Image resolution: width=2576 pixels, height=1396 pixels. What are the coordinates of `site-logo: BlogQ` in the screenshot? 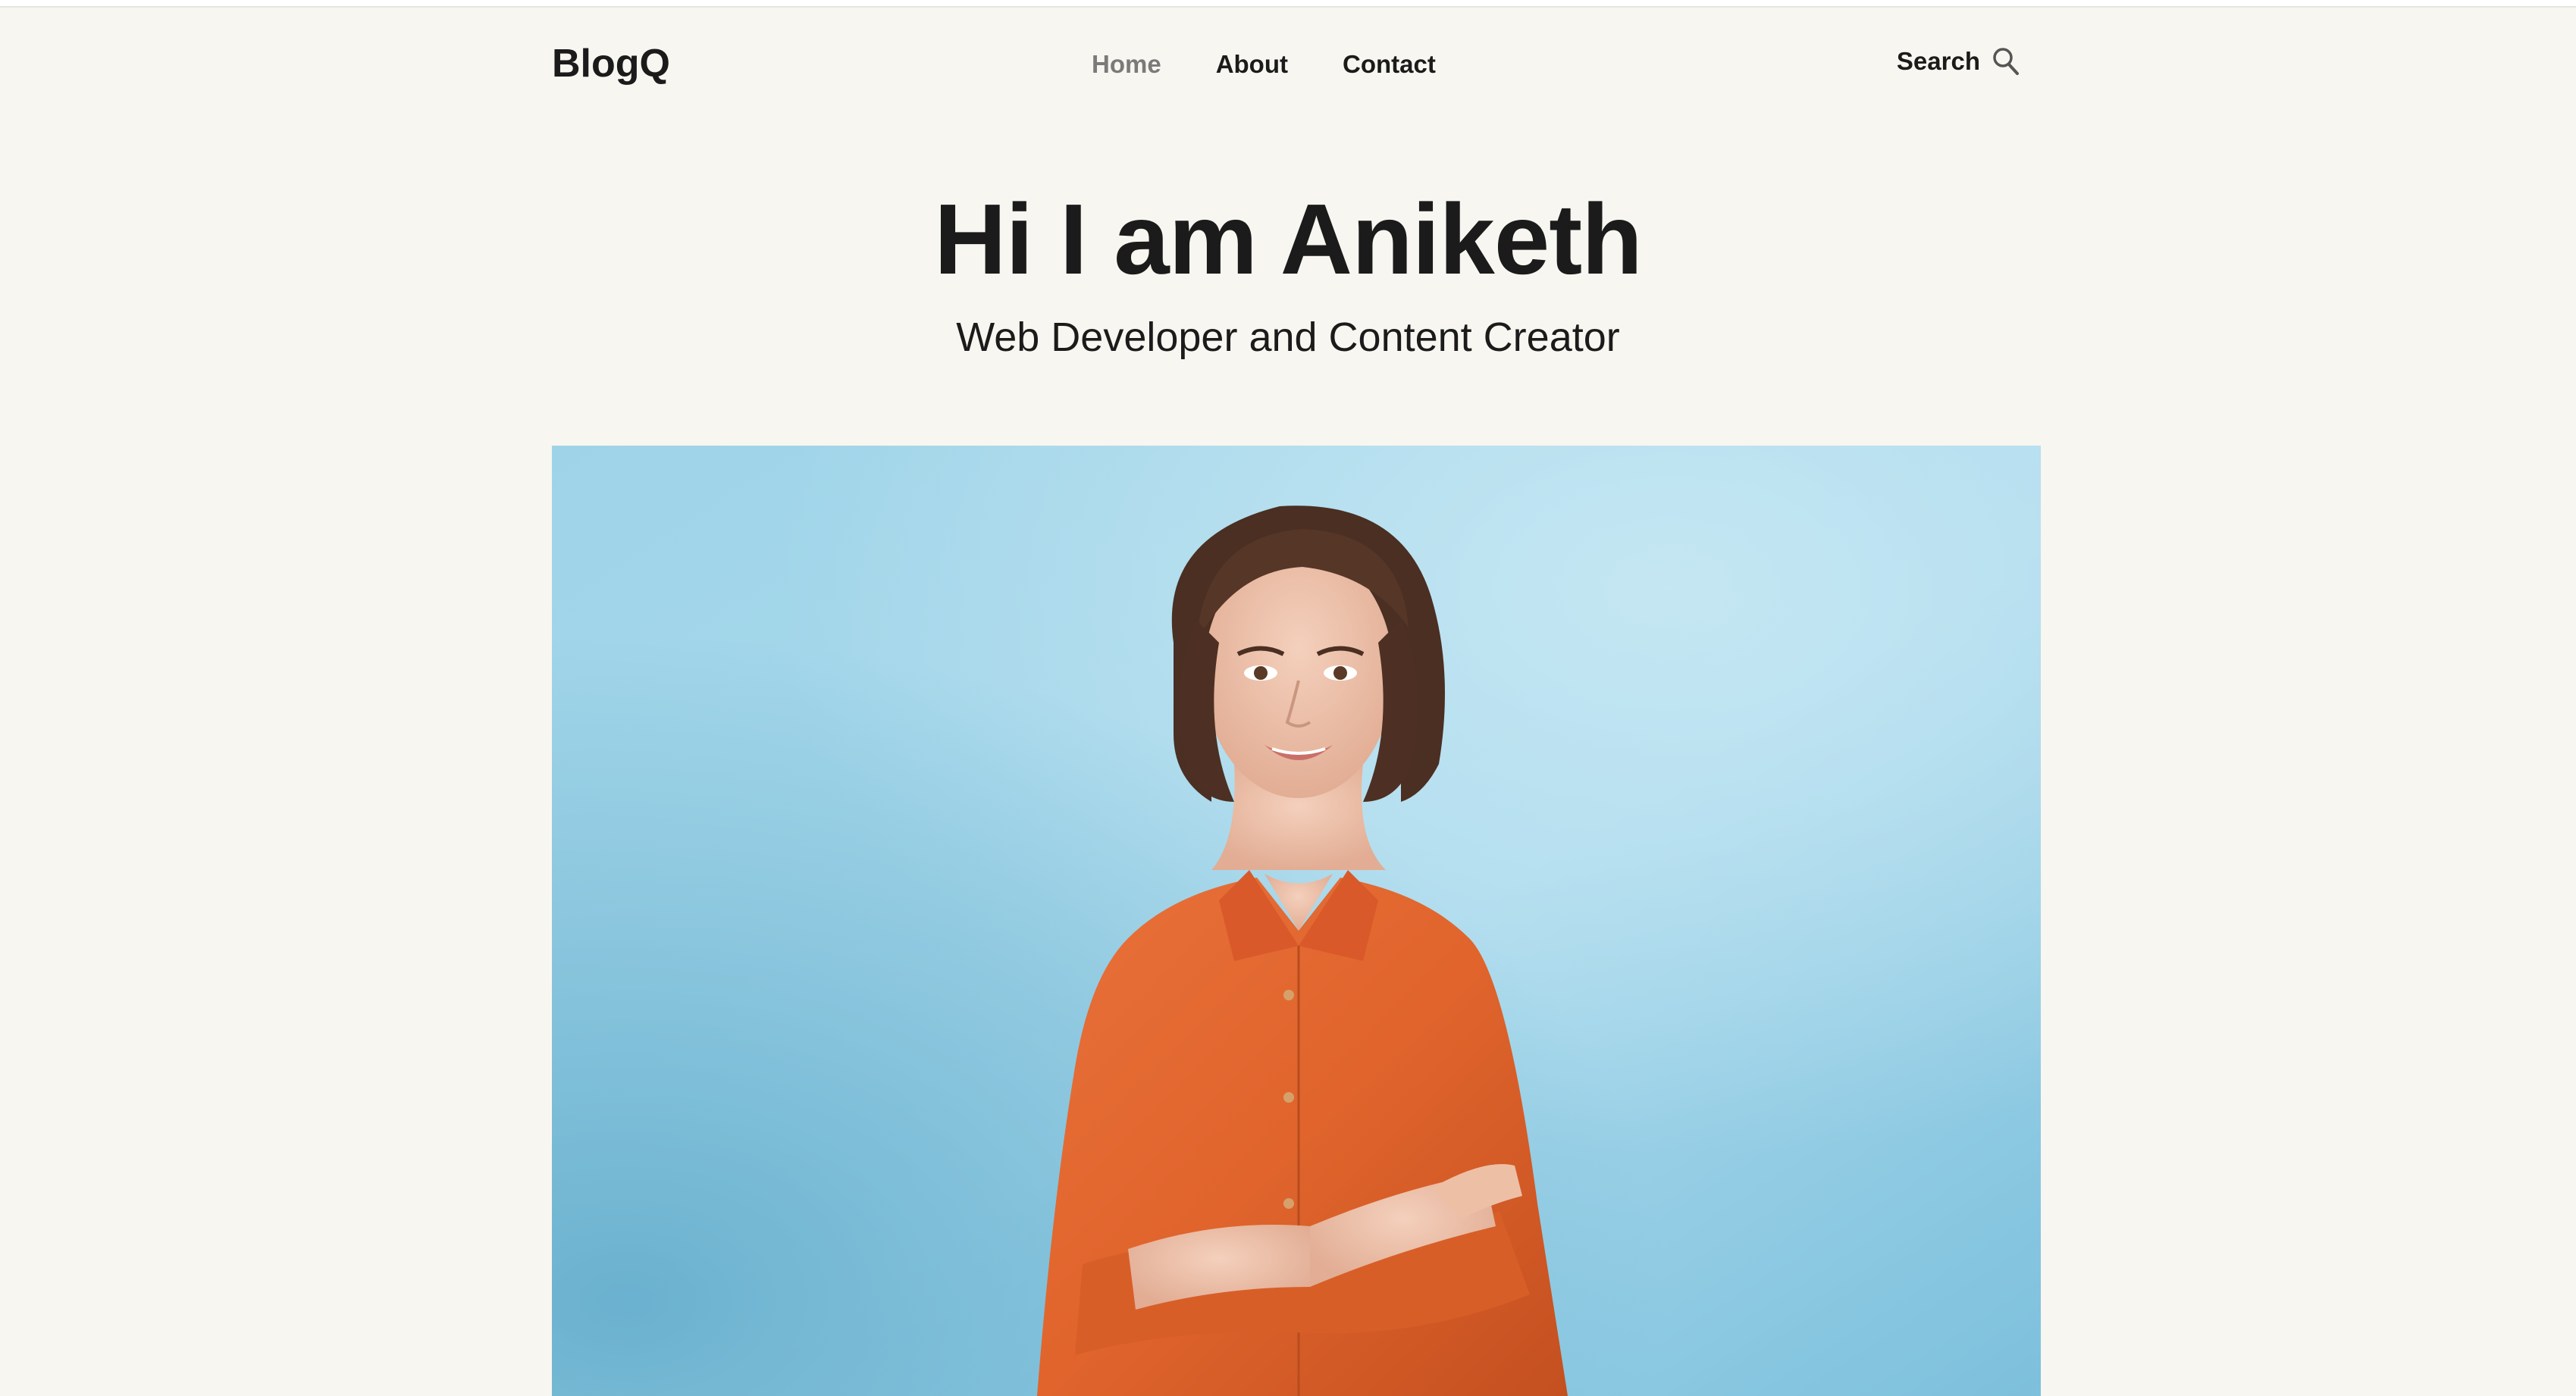 It's located at (611, 63).